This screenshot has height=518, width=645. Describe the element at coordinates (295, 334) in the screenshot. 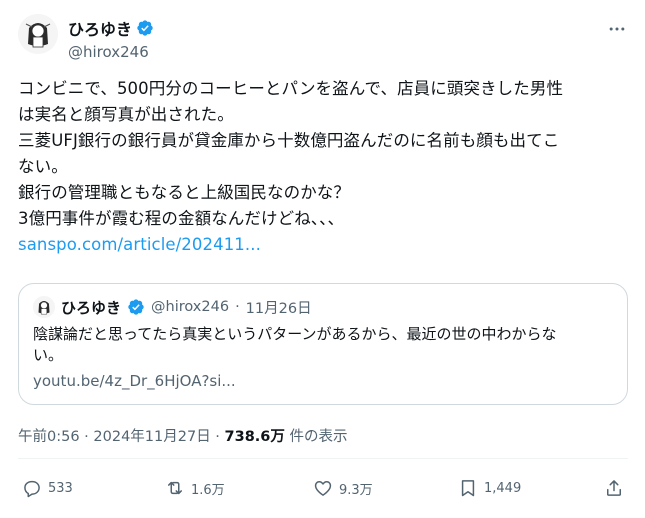

I see `quoted-line: 陰謀論だと思ってたら真実というパターンがあるから、最近の世の中わからな` at that location.